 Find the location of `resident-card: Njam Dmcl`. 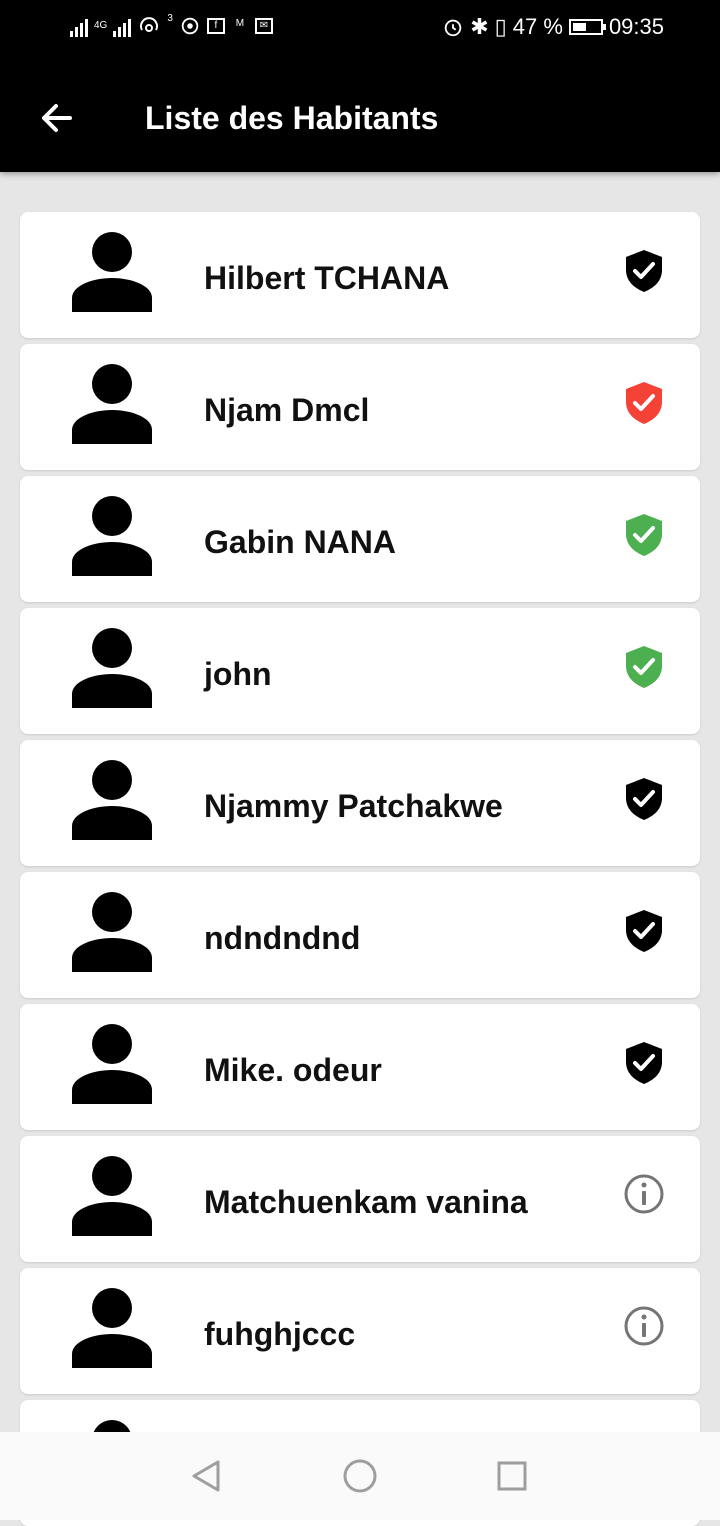

resident-card: Njam Dmcl is located at coordinates (360, 407).